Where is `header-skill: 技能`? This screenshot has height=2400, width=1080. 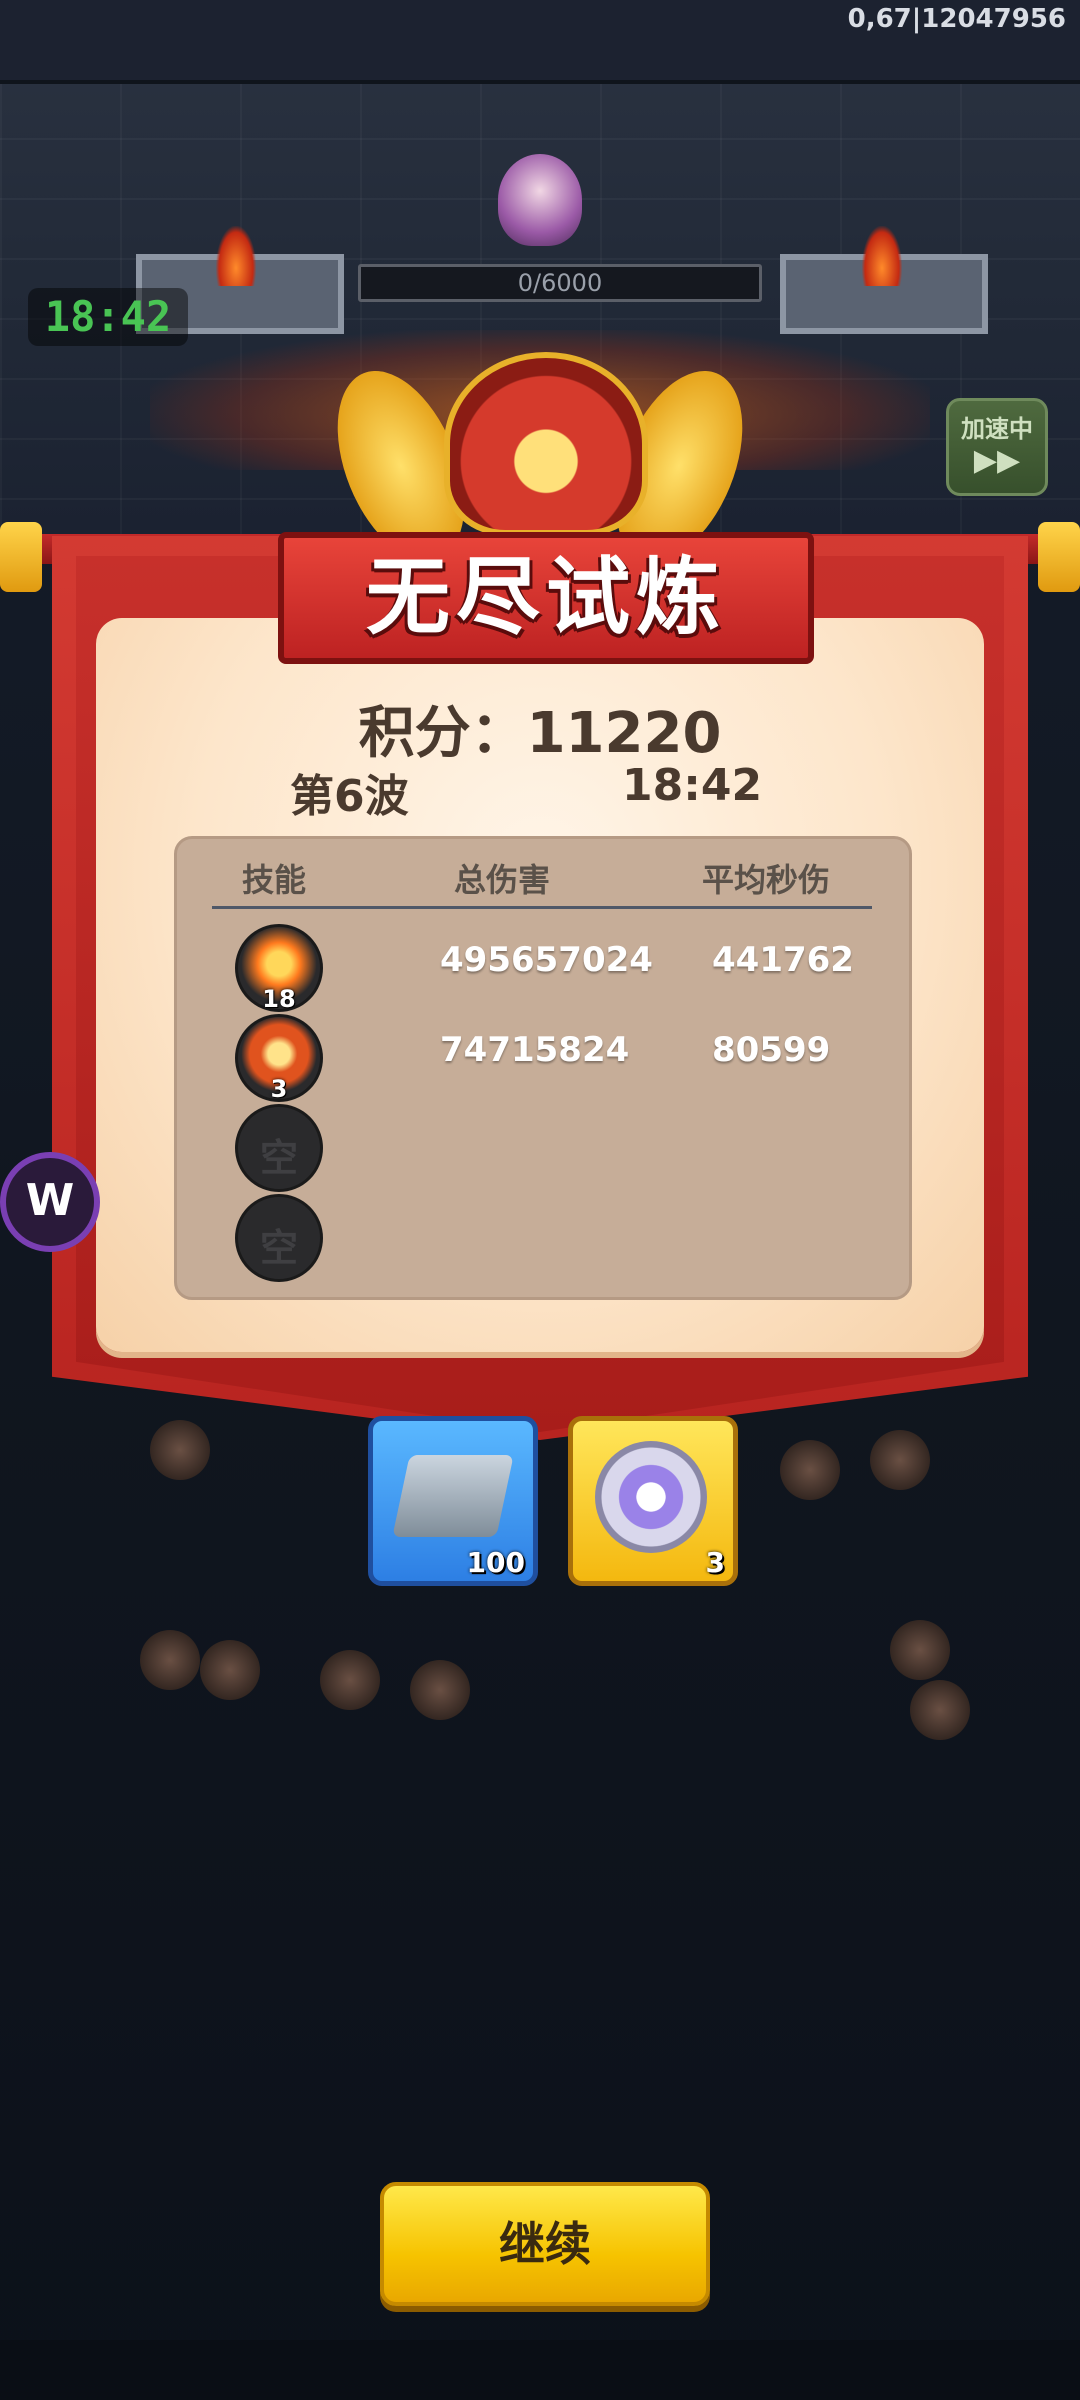 header-skill: 技能 is located at coordinates (274, 880).